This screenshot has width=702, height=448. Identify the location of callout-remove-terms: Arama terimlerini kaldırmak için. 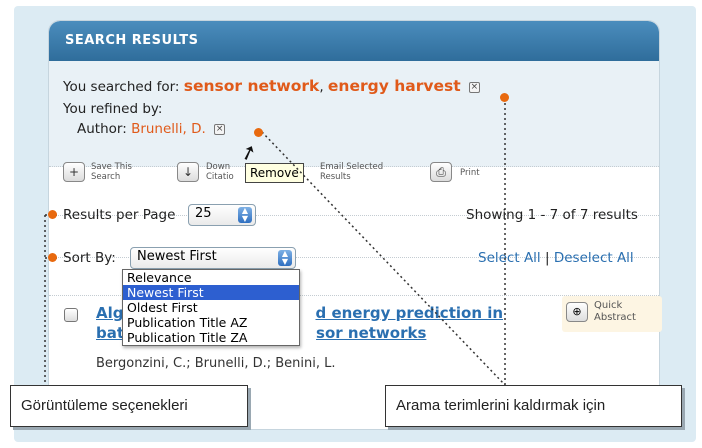
(533, 406).